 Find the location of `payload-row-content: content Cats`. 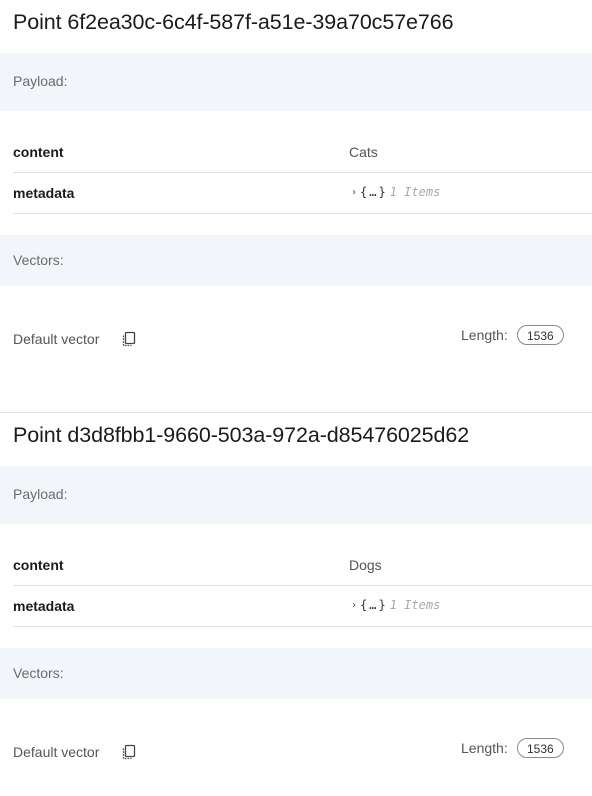

payload-row-content: content Cats is located at coordinates (302, 152).